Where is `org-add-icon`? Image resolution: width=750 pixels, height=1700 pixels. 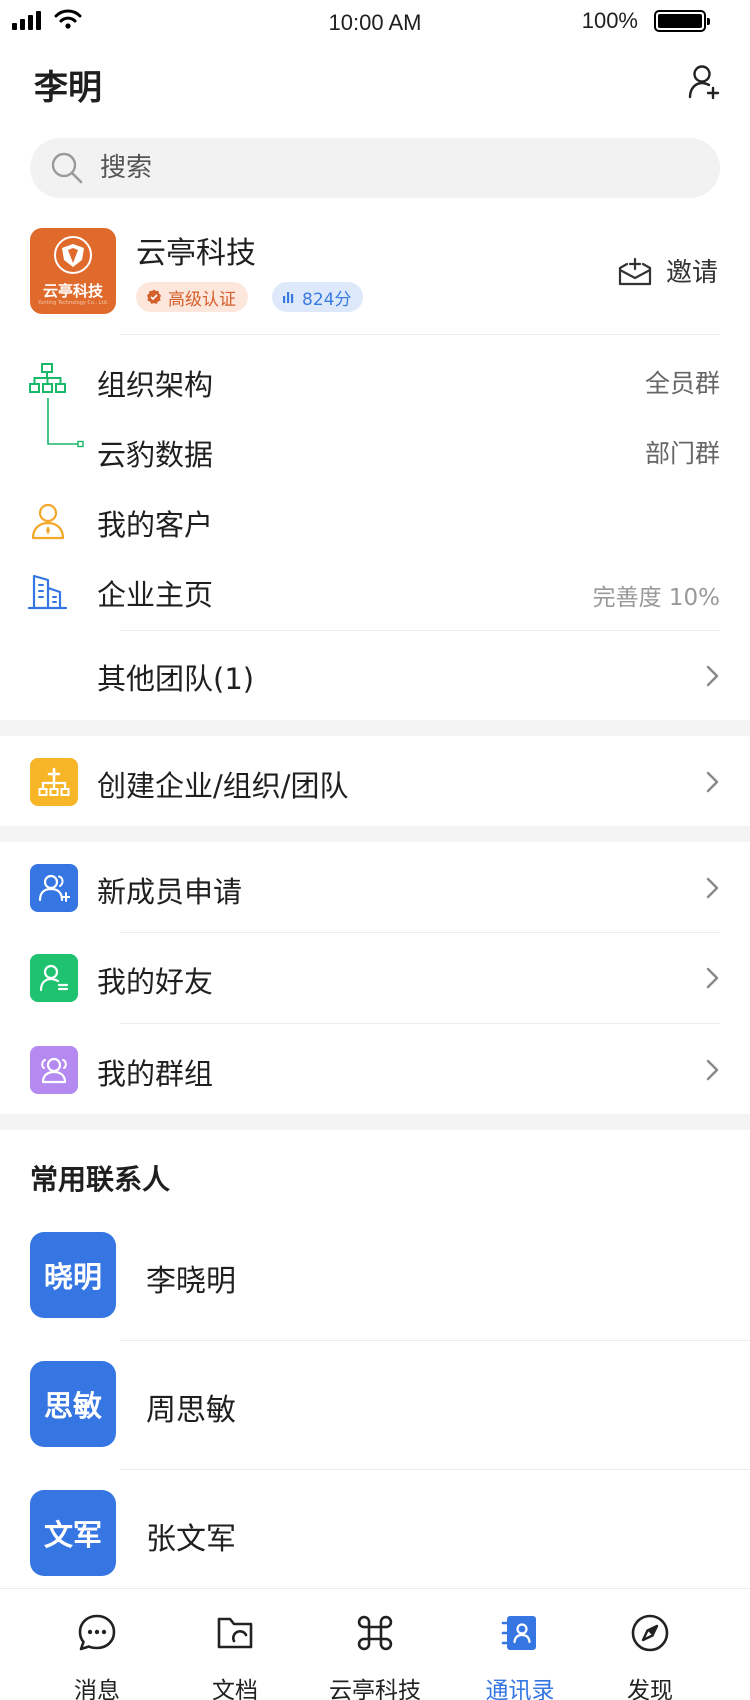 org-add-icon is located at coordinates (54, 781).